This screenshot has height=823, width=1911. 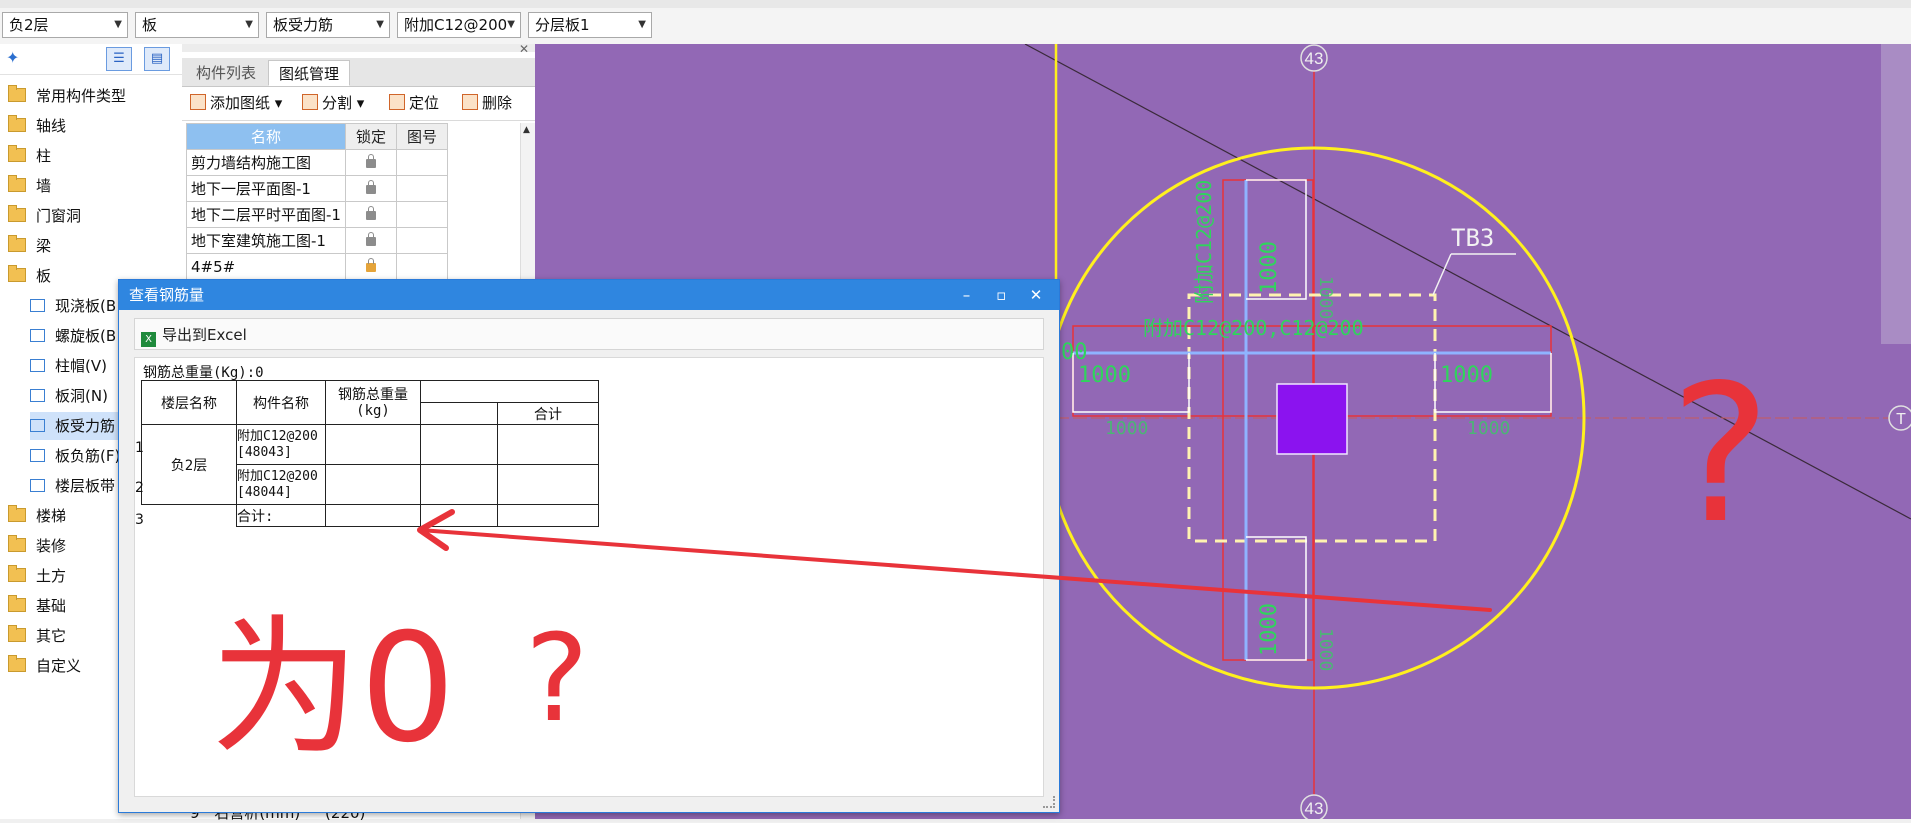 What do you see at coordinates (310, 102) in the screenshot?
I see `split-icon` at bounding box center [310, 102].